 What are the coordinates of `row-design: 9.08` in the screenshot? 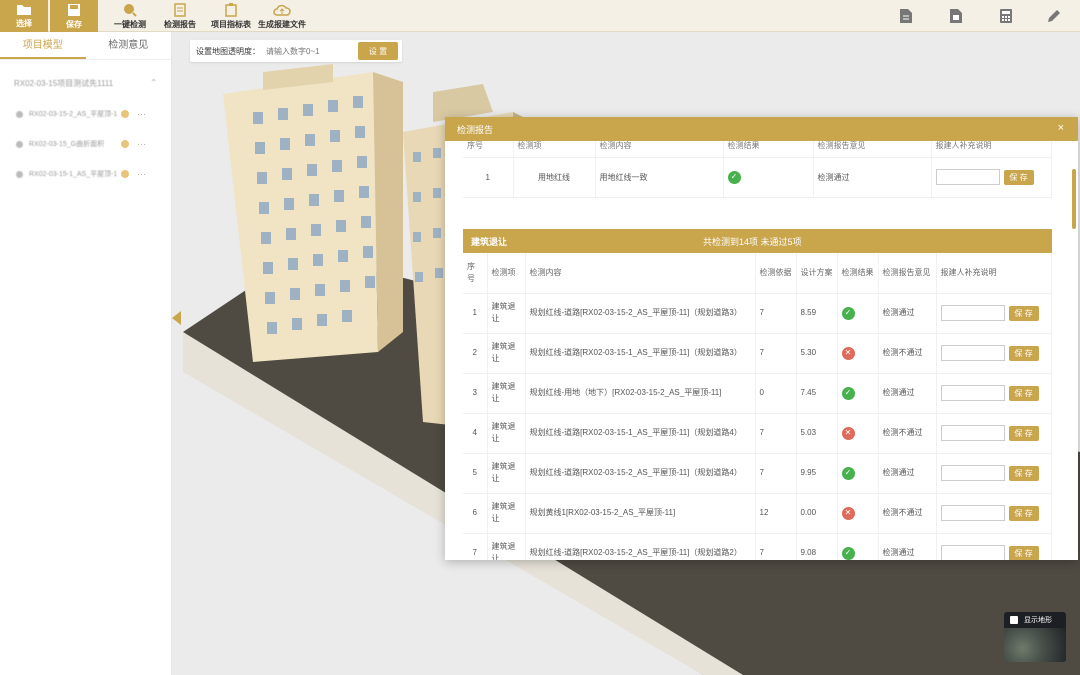 It's located at (817, 546).